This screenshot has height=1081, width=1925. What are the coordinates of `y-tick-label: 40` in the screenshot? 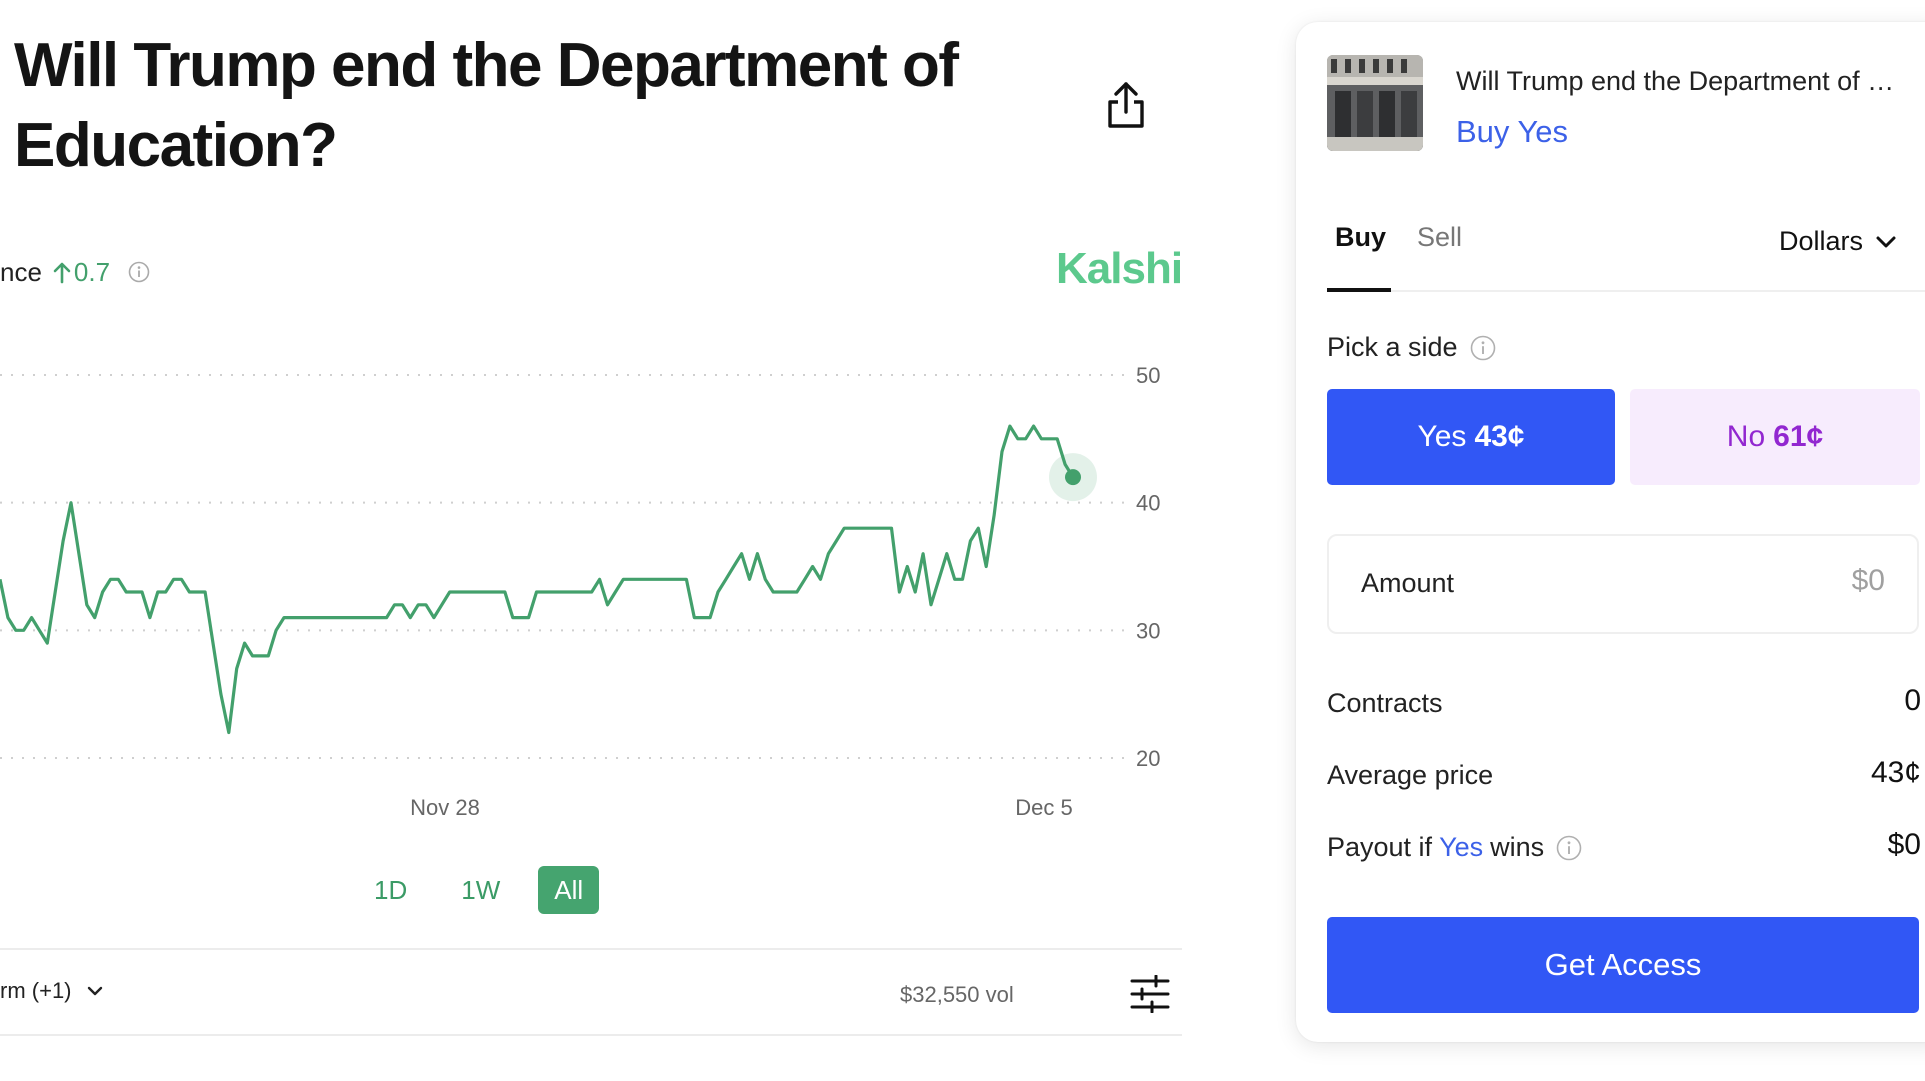 It's located at (1148, 503).